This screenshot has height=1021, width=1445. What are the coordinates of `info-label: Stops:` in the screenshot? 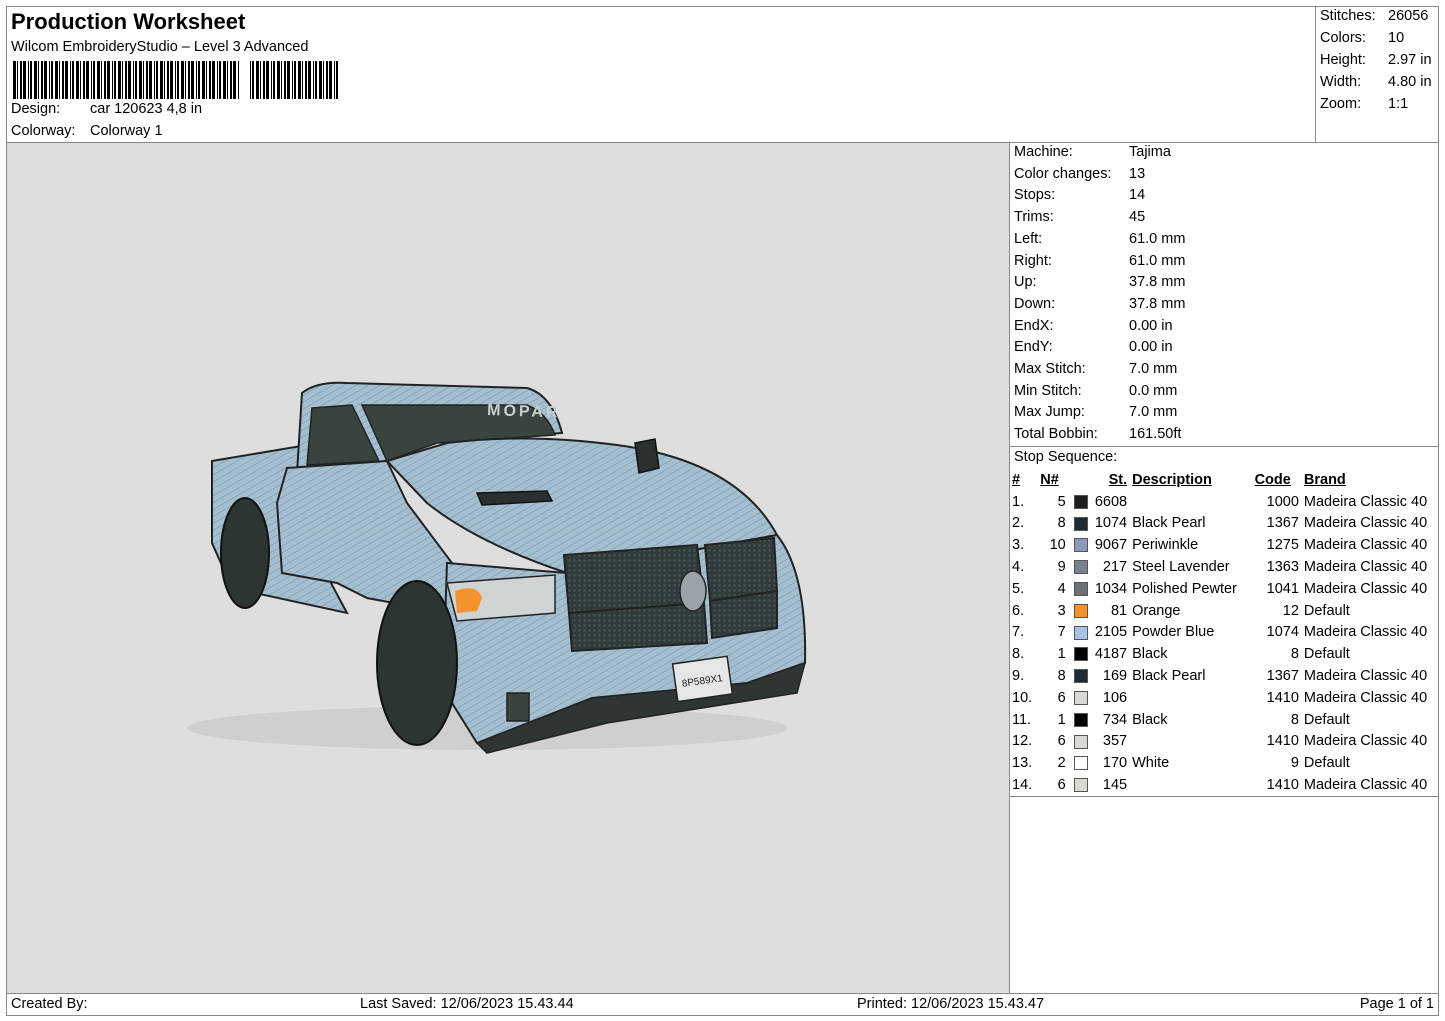 It's located at (1035, 195).